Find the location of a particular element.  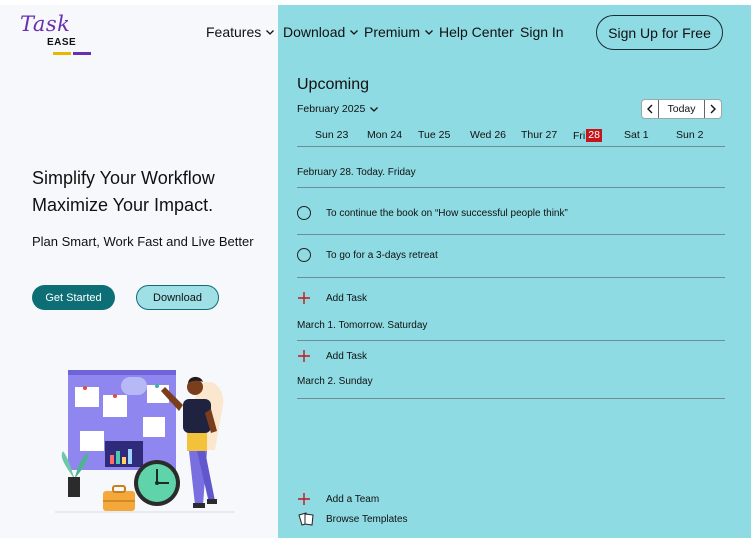

day-sun-2: Sun 2 is located at coordinates (689, 135).